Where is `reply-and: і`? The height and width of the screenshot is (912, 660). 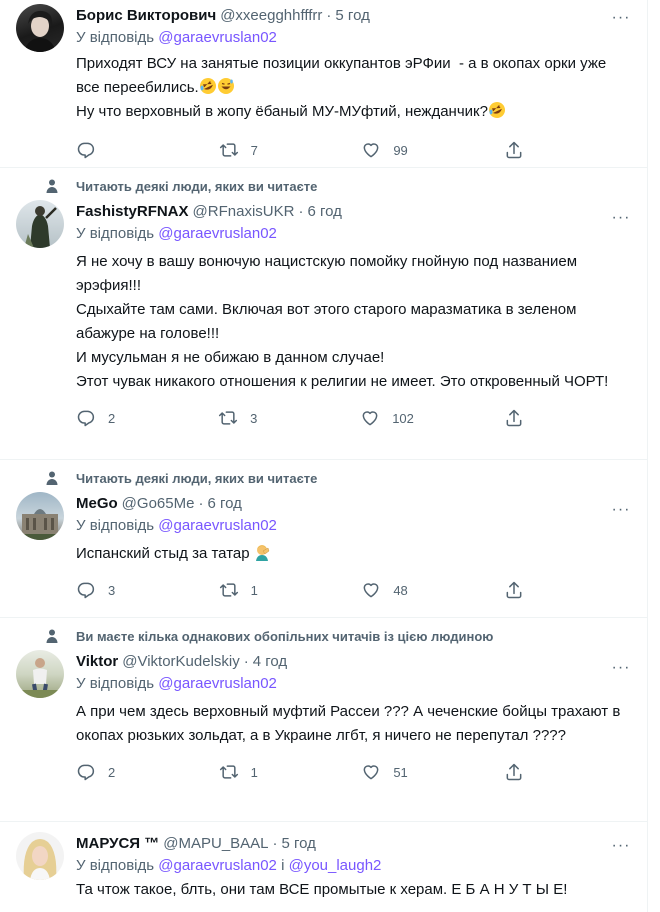
reply-and: і is located at coordinates (283, 865).